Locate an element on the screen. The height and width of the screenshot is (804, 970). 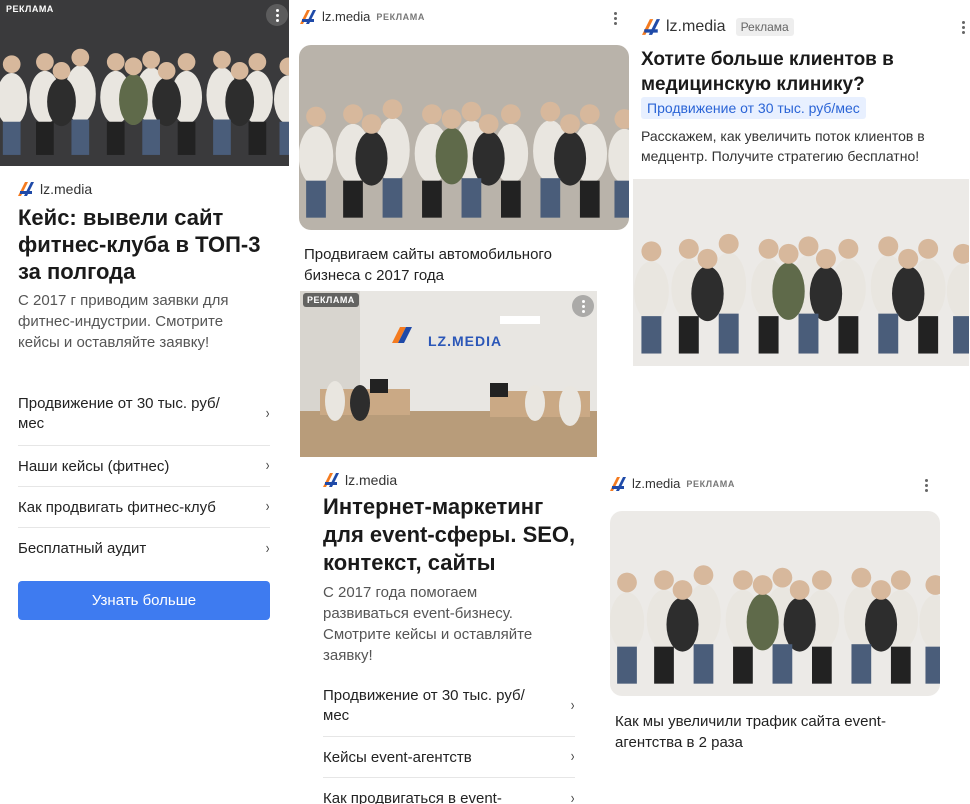
office-wall-logo: LZ.MEDIA is located at coordinates (465, 341).